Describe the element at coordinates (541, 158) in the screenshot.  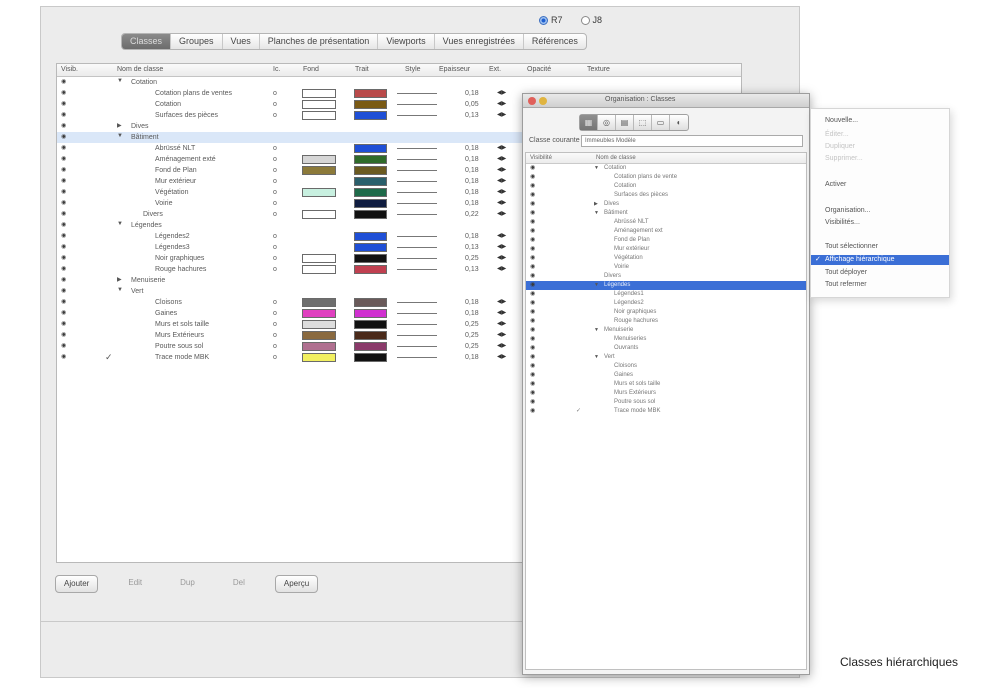
I see `visibility-column-header: Visibilité` at that location.